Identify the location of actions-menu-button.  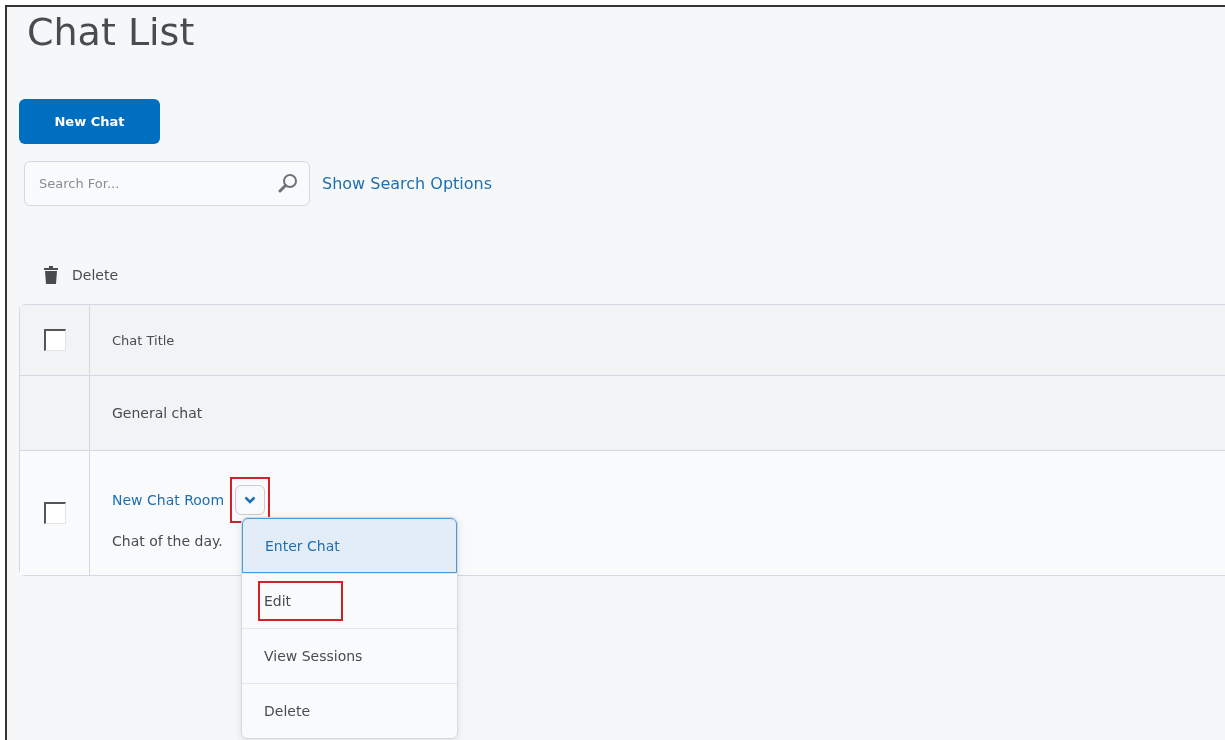
(250, 500).